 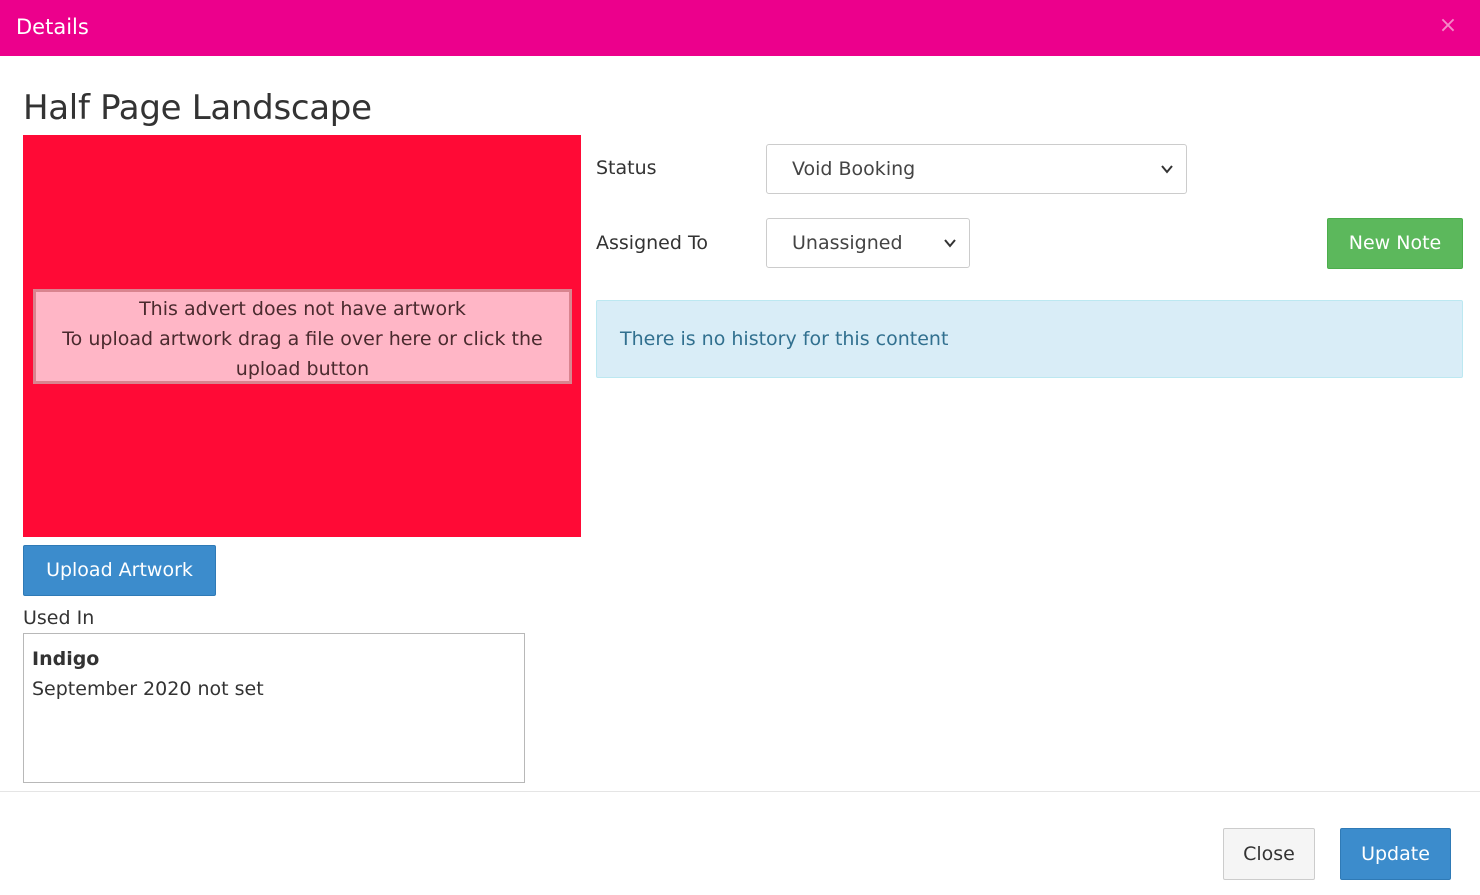 What do you see at coordinates (854, 169) in the screenshot?
I see `status-selected-value: Void Booking` at bounding box center [854, 169].